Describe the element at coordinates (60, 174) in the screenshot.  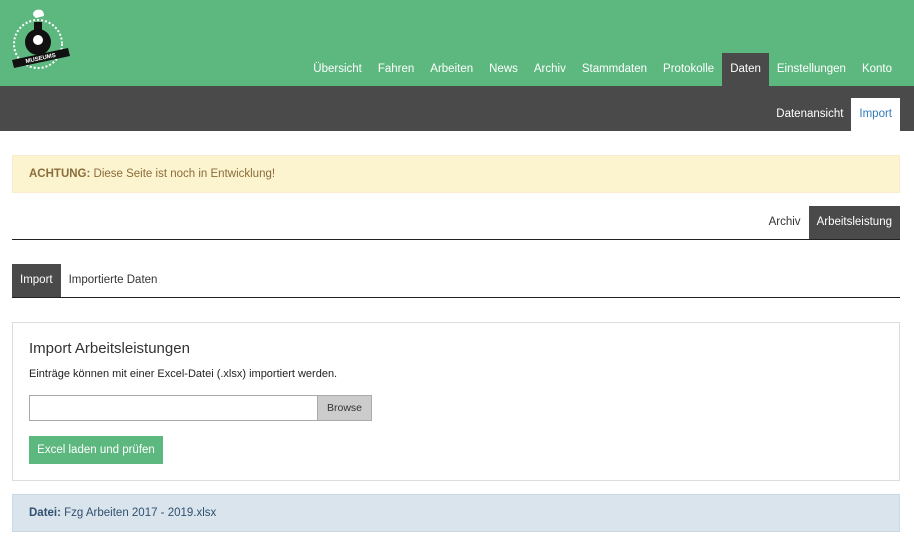
I see `alert-strong: ACHTUNG:` at that location.